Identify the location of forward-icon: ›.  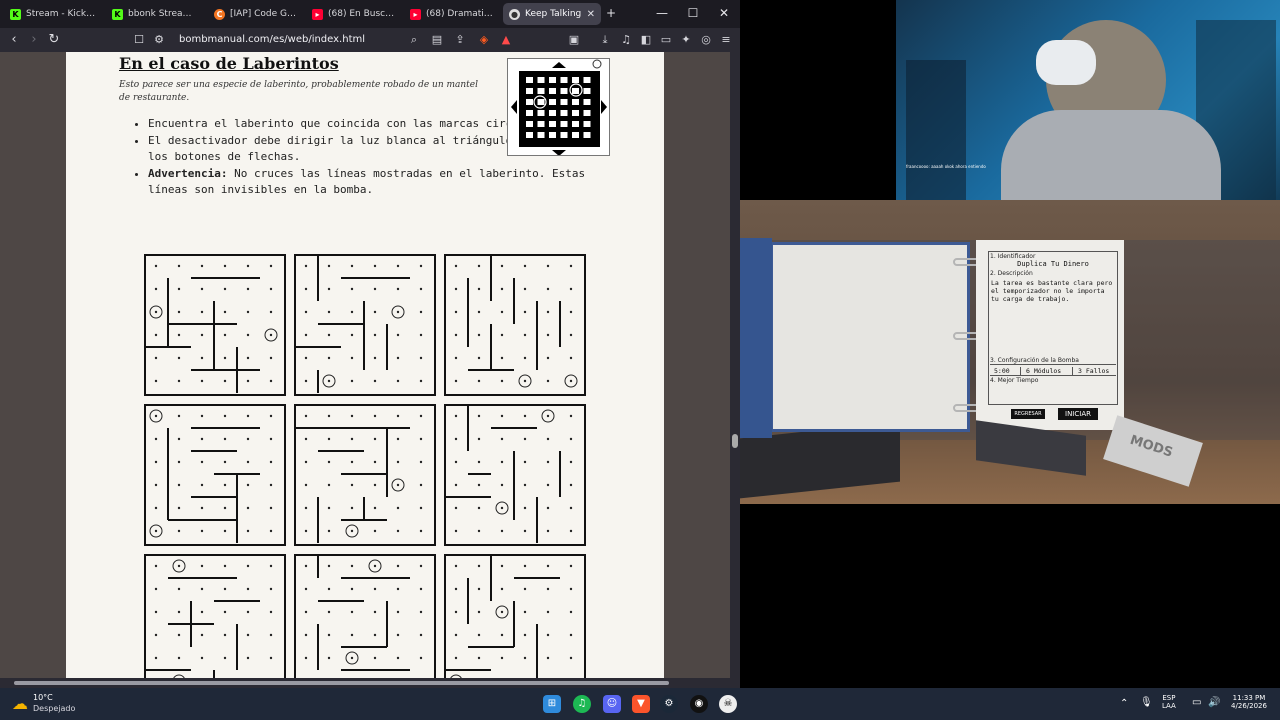
(34, 40).